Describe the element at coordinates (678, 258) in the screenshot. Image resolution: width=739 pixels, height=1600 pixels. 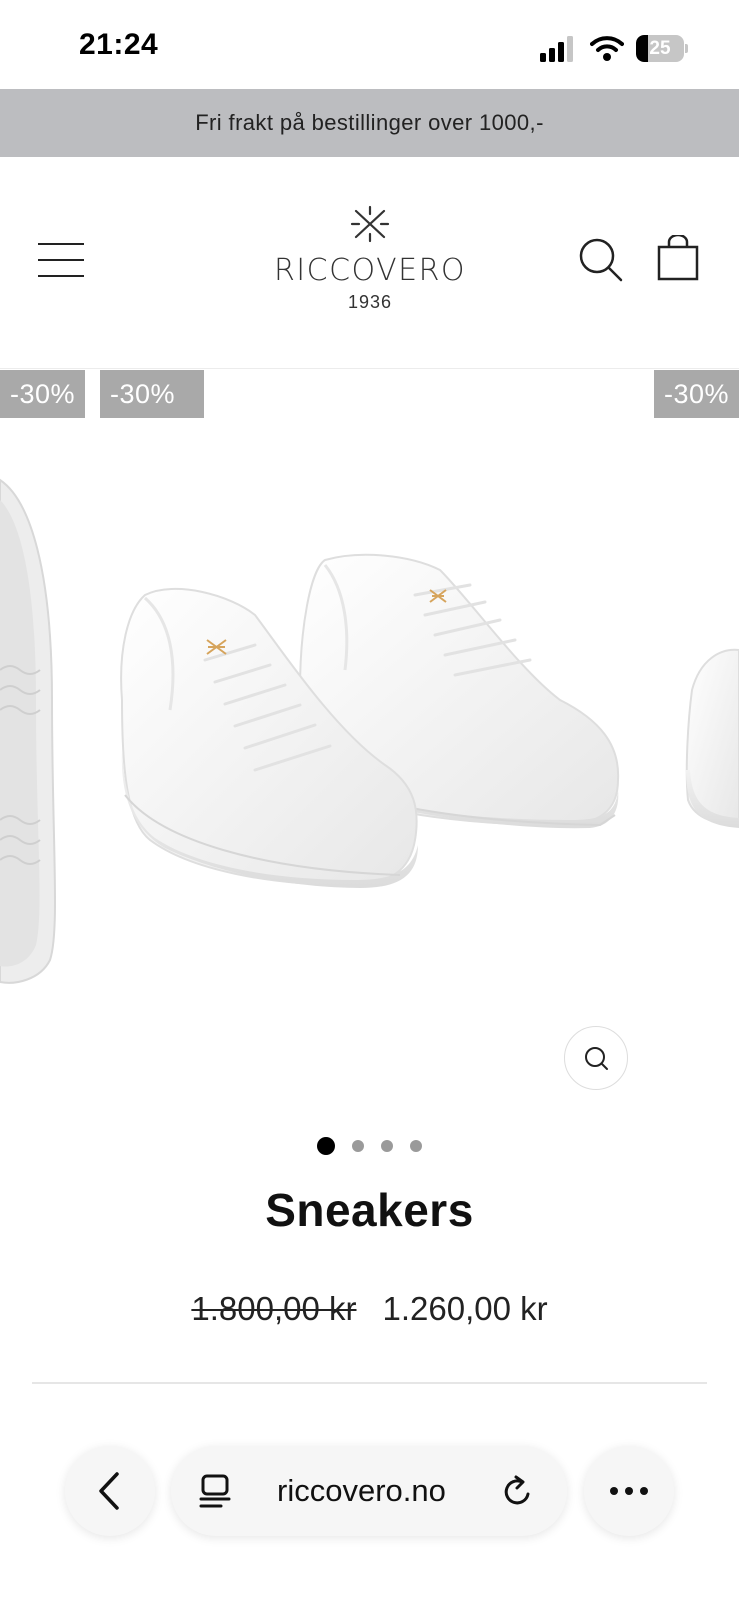
I see `cart-icon` at that location.